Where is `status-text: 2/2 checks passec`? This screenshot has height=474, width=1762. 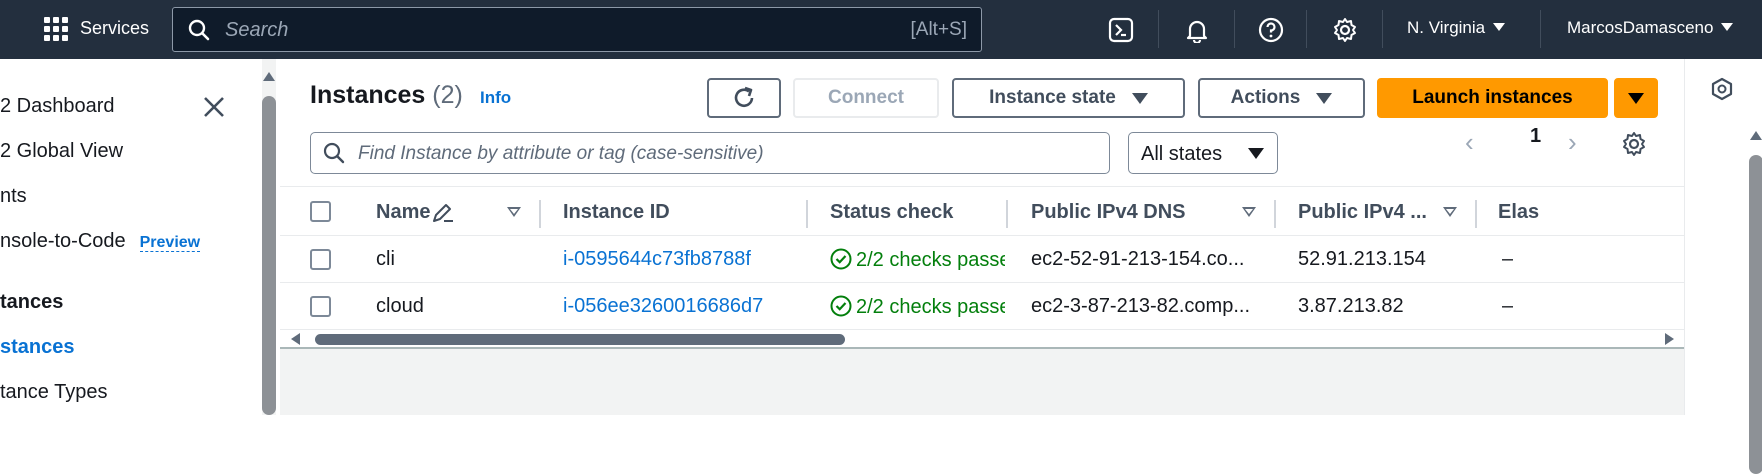
status-text: 2/2 checks passec is located at coordinates (930, 260).